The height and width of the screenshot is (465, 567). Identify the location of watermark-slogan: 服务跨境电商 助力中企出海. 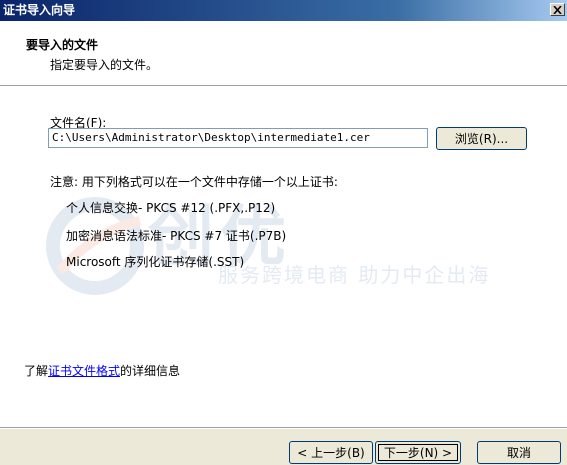
(354, 275).